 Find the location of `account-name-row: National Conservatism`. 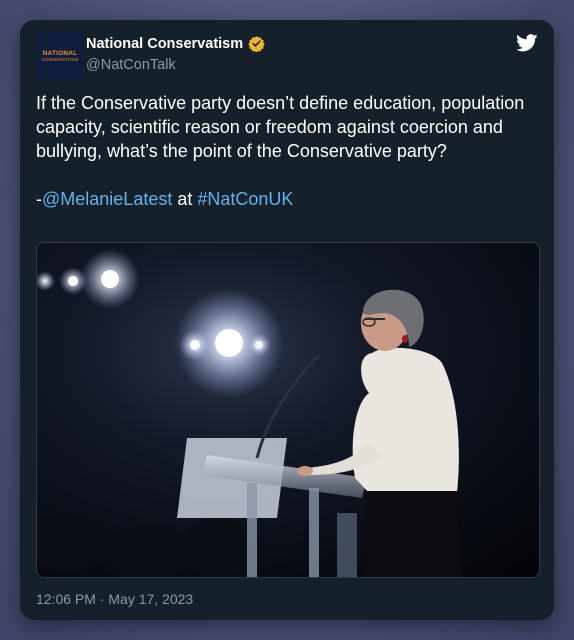

account-name-row: National Conservatism is located at coordinates (175, 43).